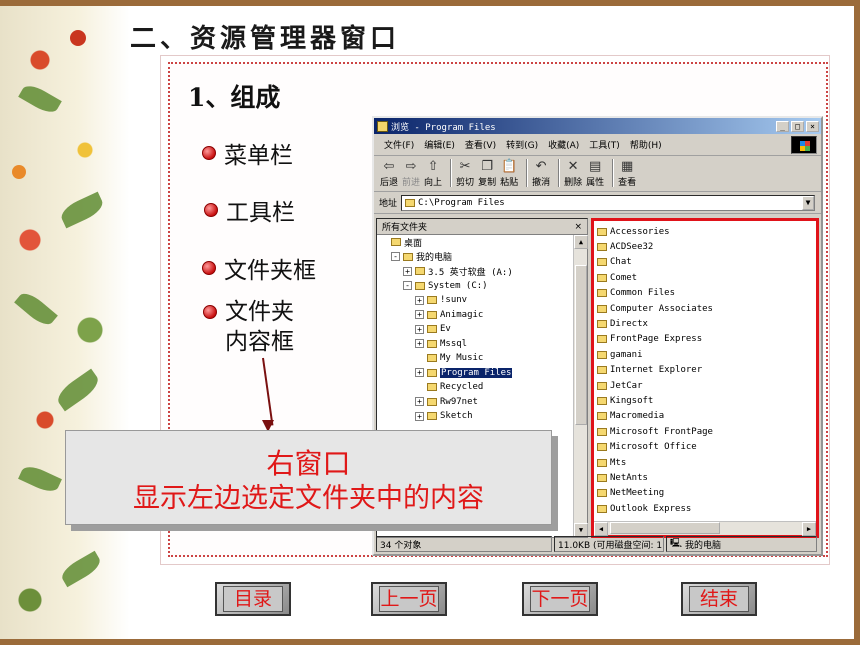 The width and height of the screenshot is (860, 645). I want to click on tree-node: + !sunv, so click(475, 300).